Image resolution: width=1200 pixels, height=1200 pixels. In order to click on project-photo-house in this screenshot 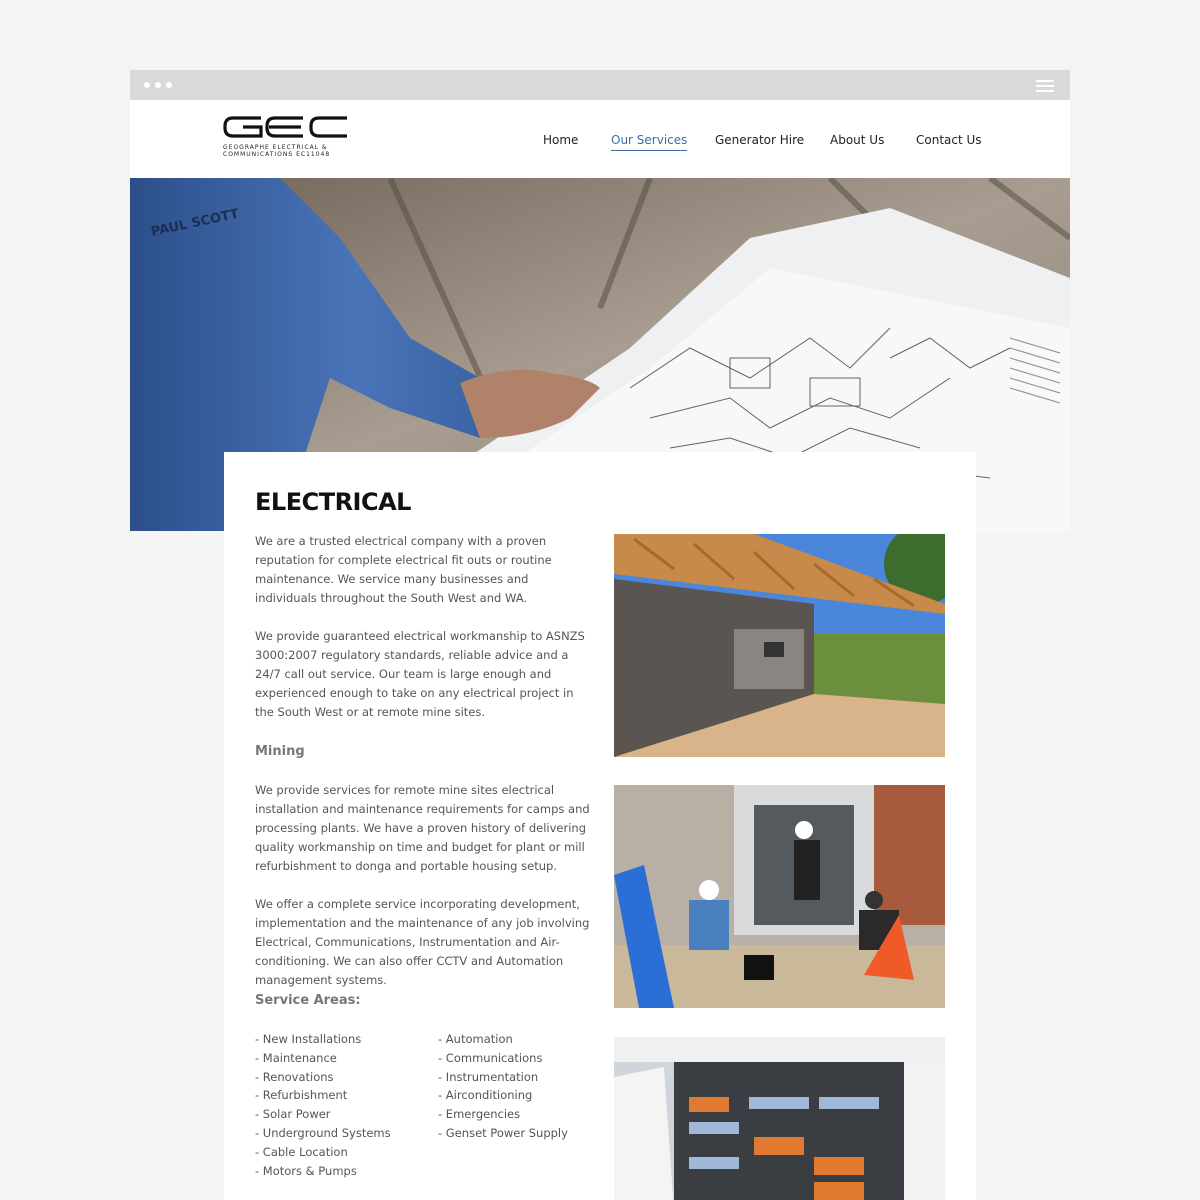, I will do `click(779, 645)`.